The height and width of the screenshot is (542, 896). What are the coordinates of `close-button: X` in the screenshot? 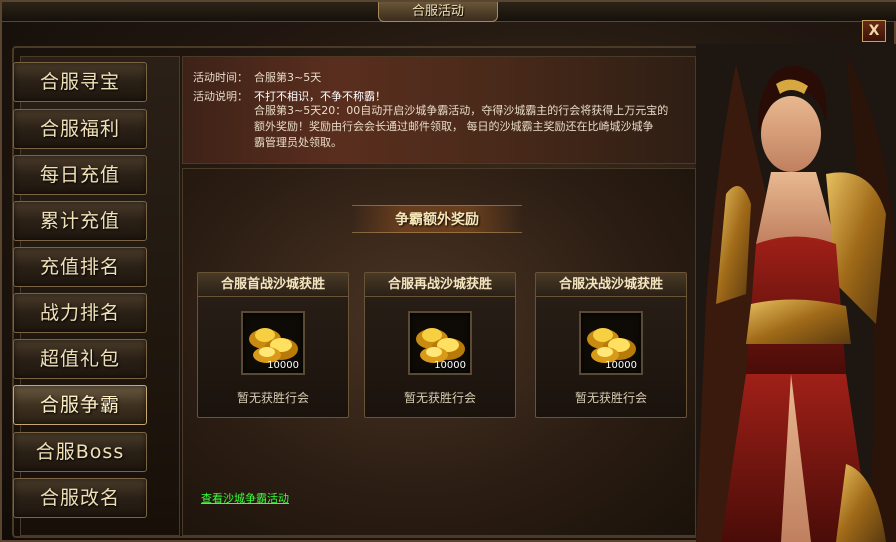 It's located at (874, 31).